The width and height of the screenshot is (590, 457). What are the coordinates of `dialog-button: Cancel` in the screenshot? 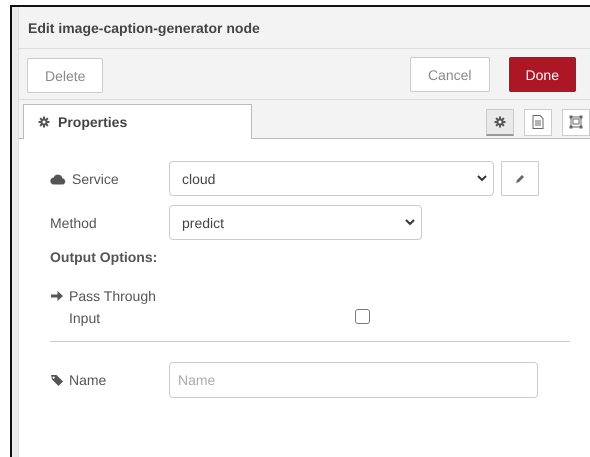 It's located at (450, 74).